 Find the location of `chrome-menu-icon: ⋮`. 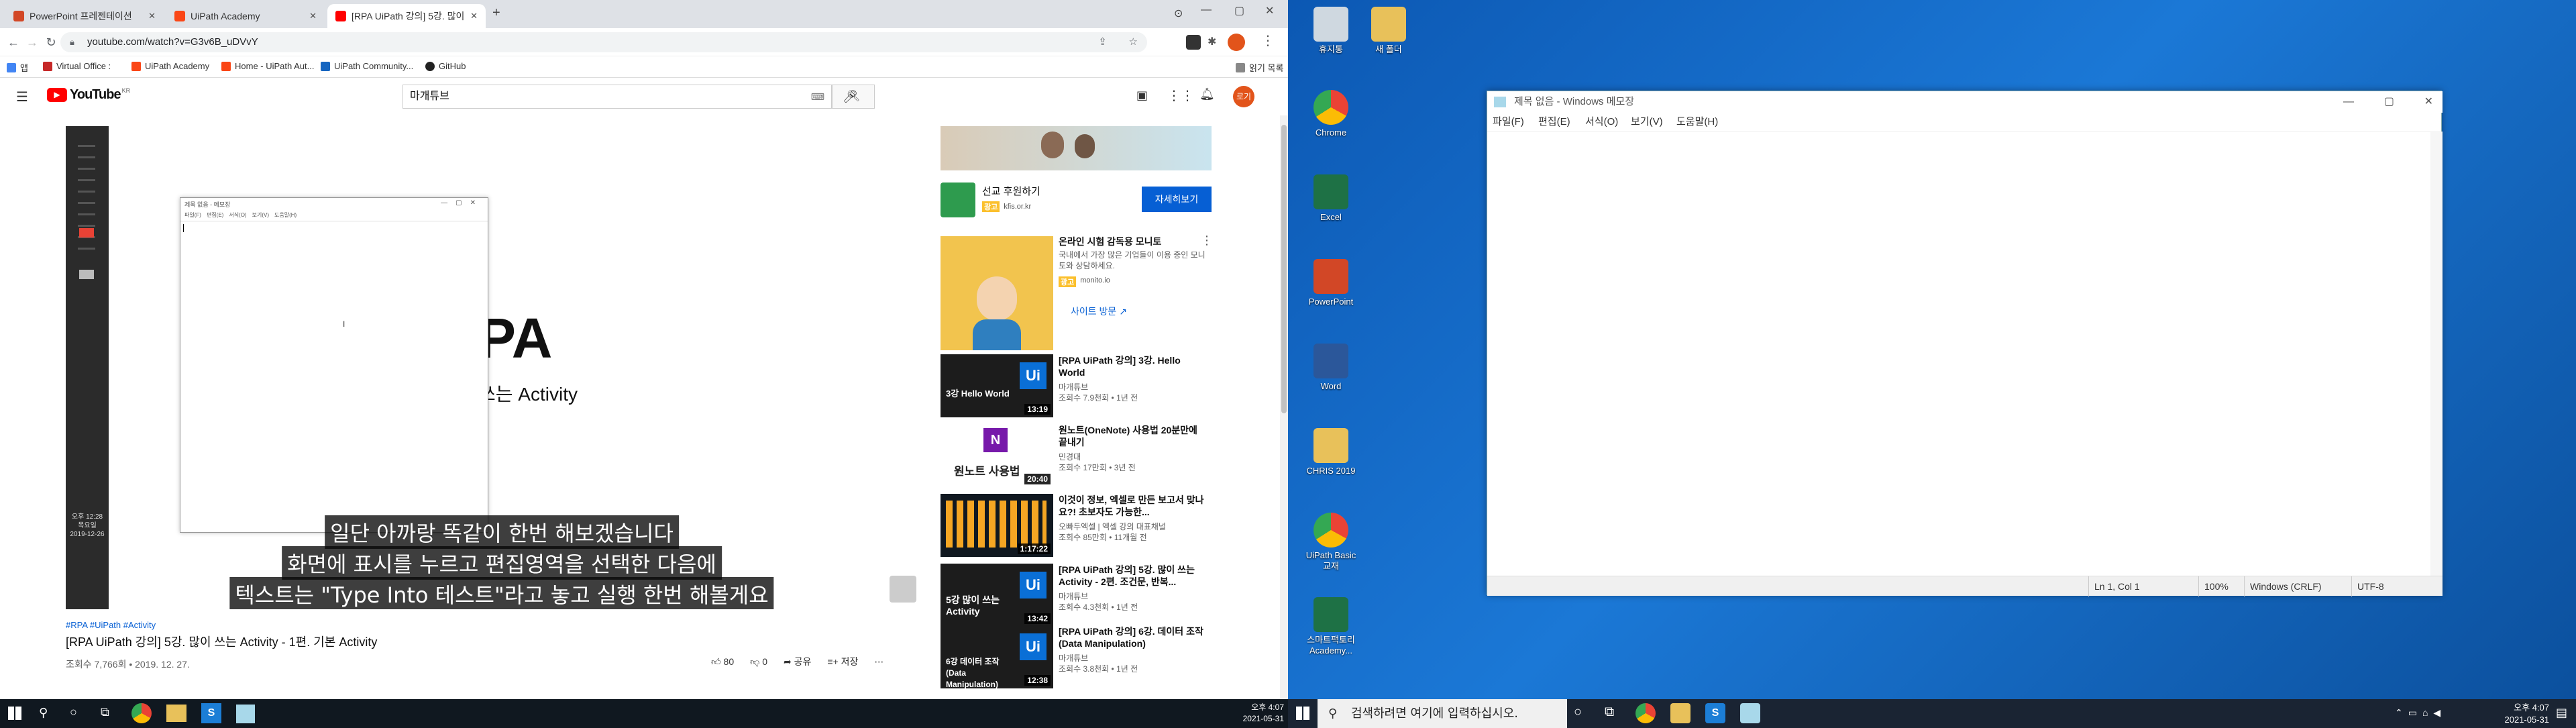

chrome-menu-icon: ⋮ is located at coordinates (1268, 41).